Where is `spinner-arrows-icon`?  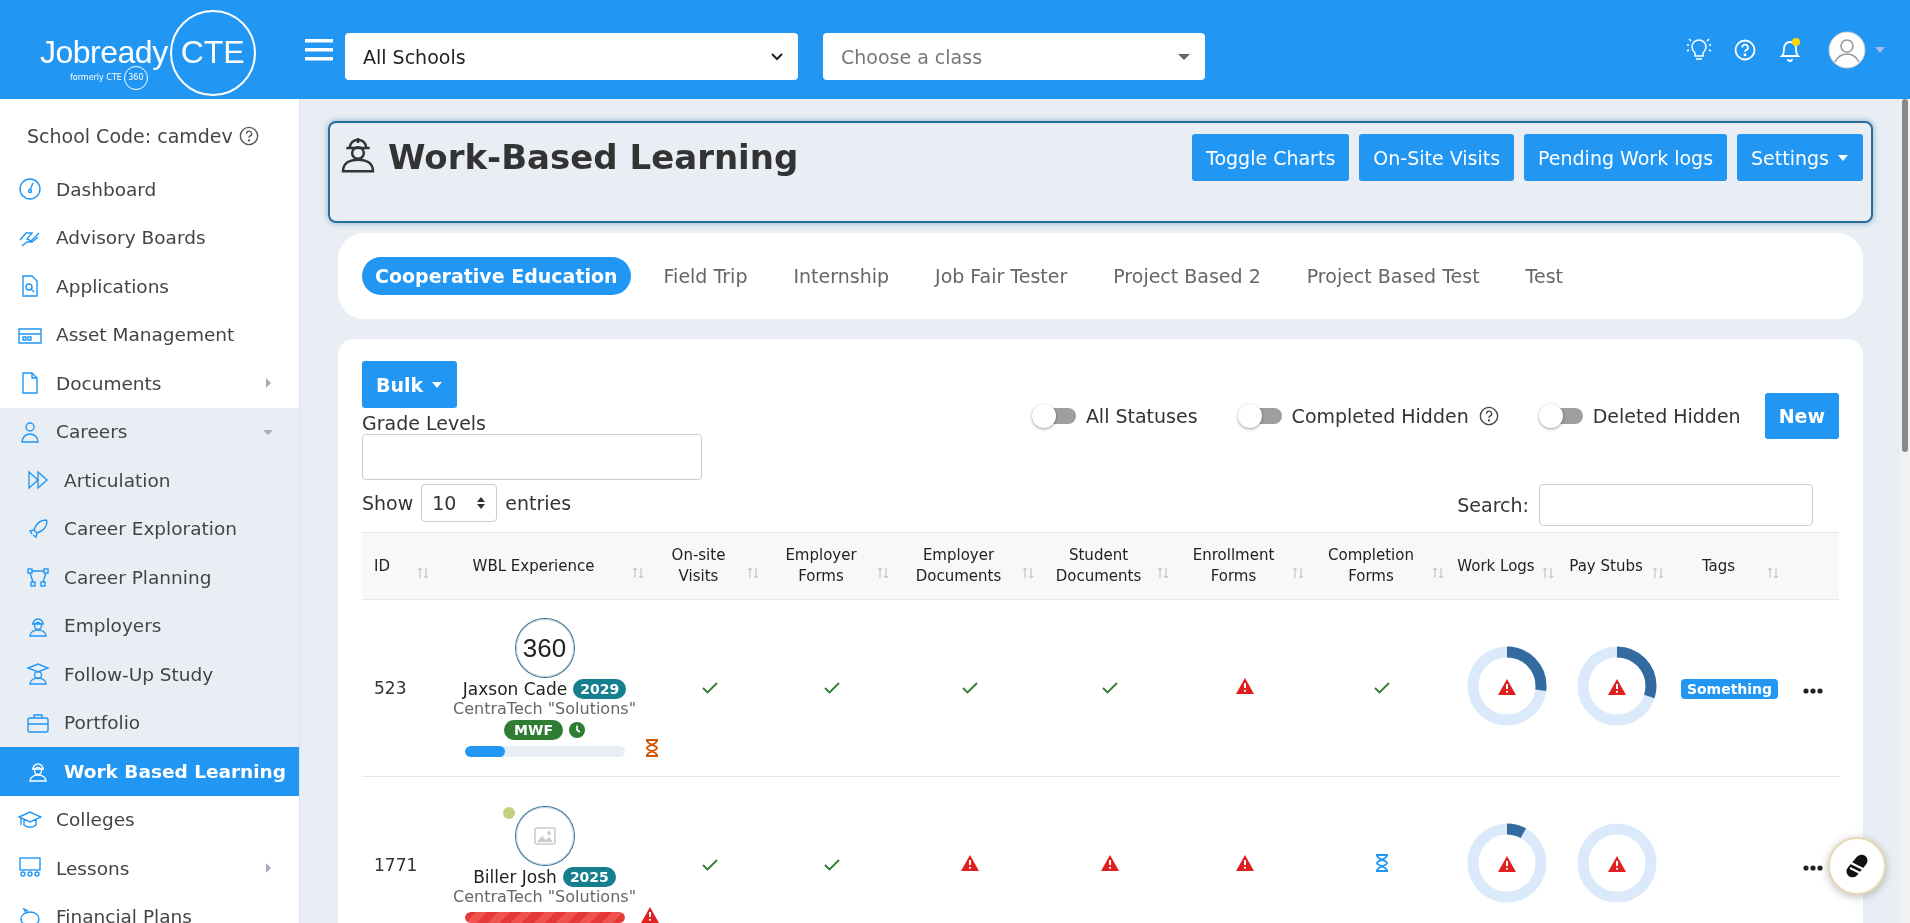 spinner-arrows-icon is located at coordinates (481, 503).